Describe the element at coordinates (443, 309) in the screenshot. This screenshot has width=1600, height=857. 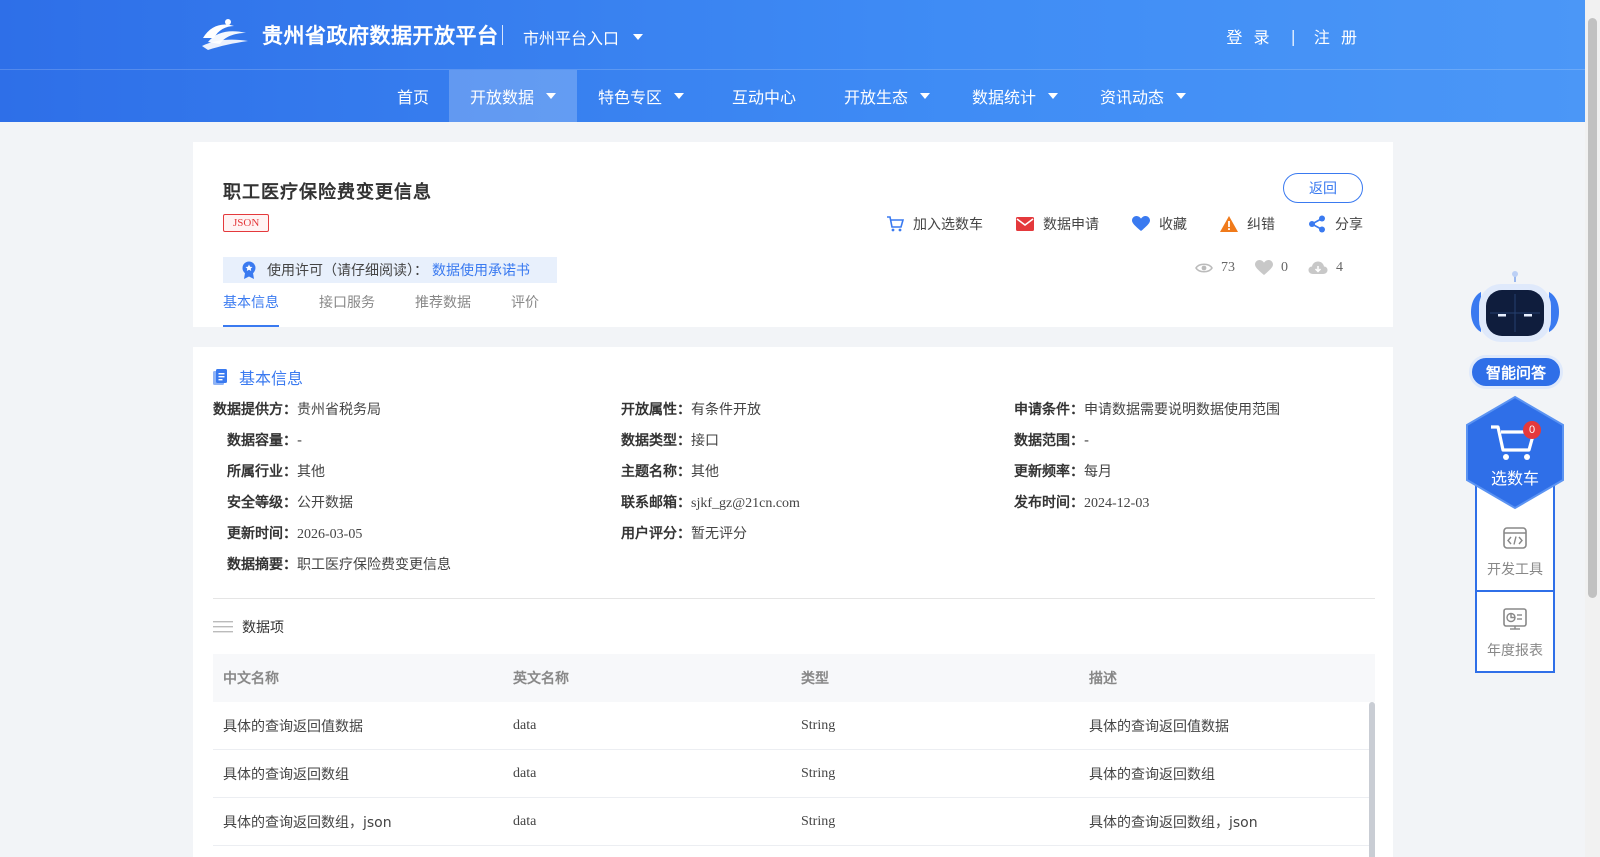
I see `tab-recommended: 推荐数据` at that location.